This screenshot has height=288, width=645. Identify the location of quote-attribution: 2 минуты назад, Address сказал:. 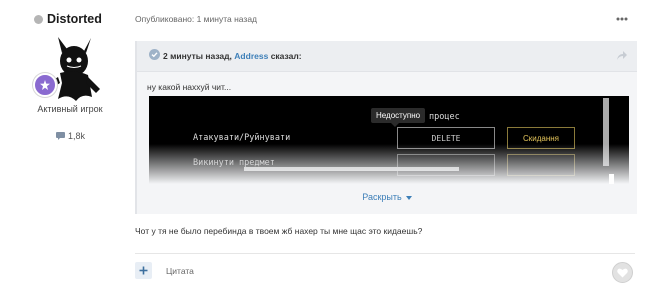
(232, 56).